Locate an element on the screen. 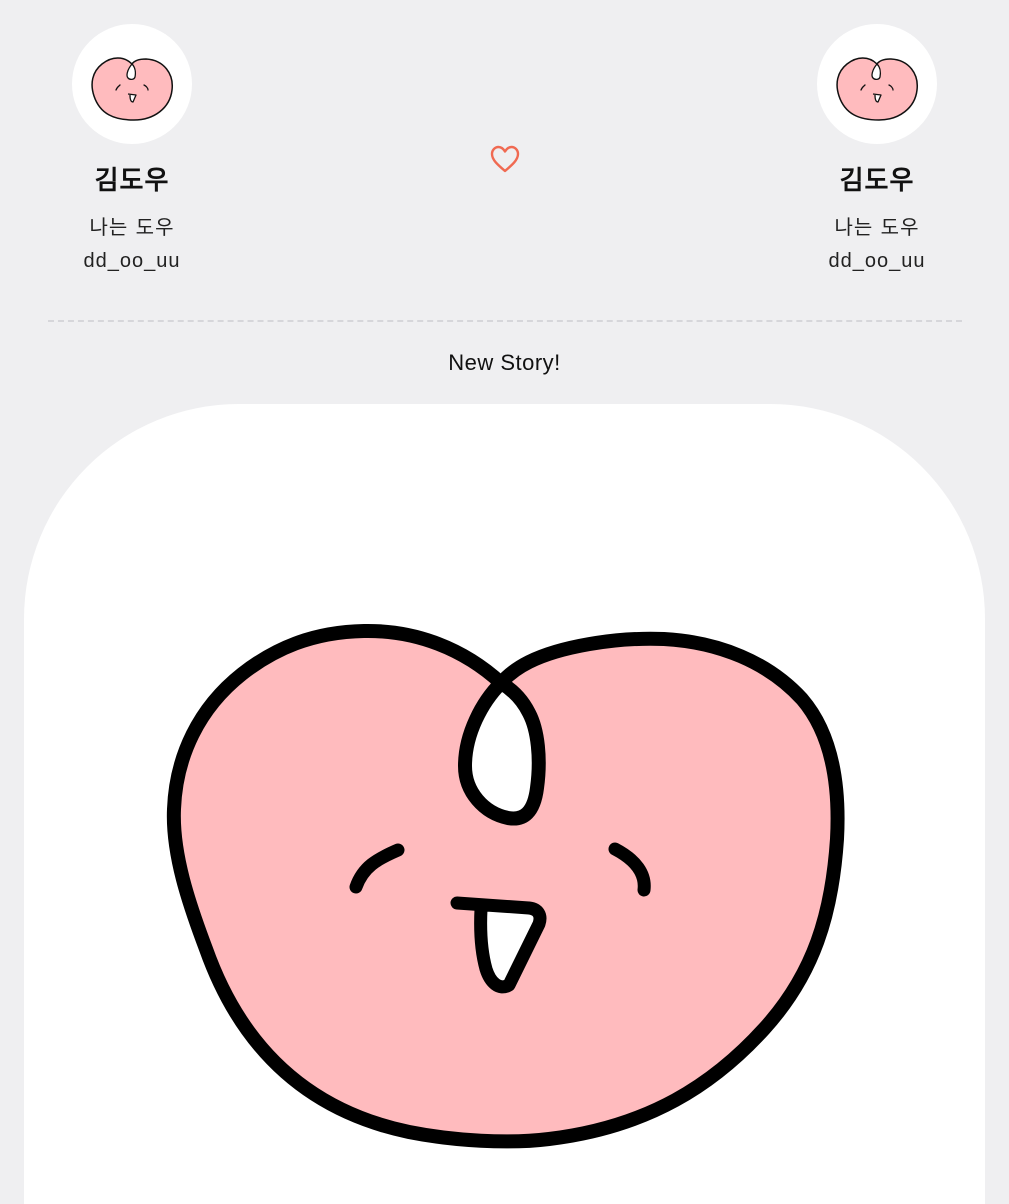 The height and width of the screenshot is (1204, 1009). story-label: New Story! is located at coordinates (504, 362).